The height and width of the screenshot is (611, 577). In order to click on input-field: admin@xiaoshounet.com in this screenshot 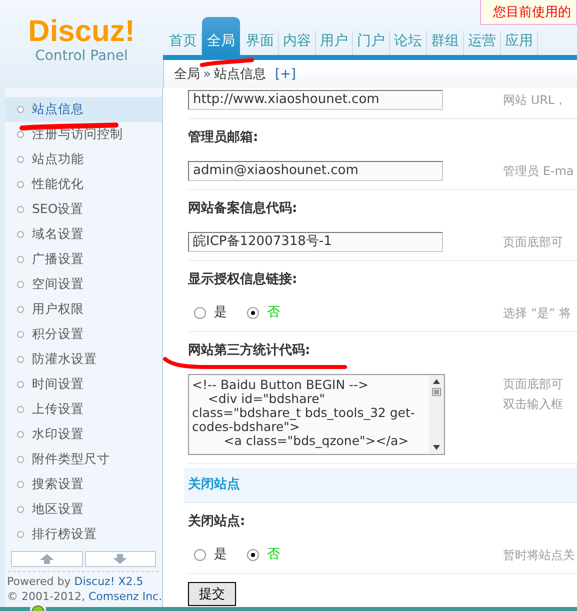, I will do `click(315, 171)`.